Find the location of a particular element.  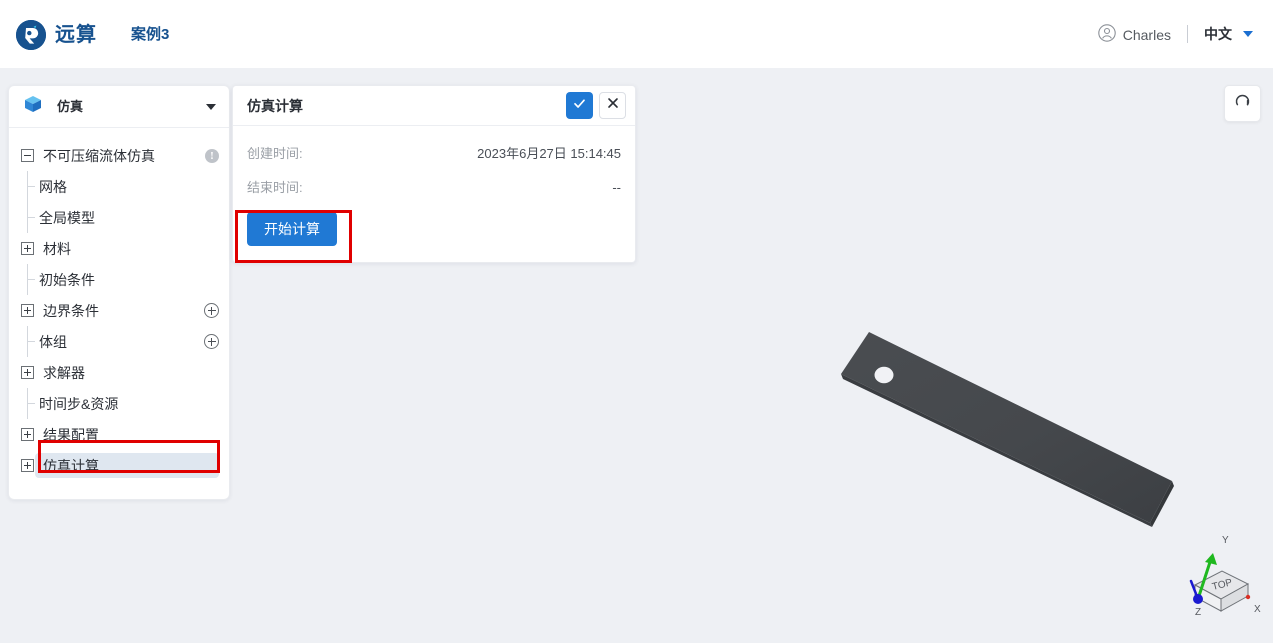

tree-item-label: 全局模型 is located at coordinates (67, 217).